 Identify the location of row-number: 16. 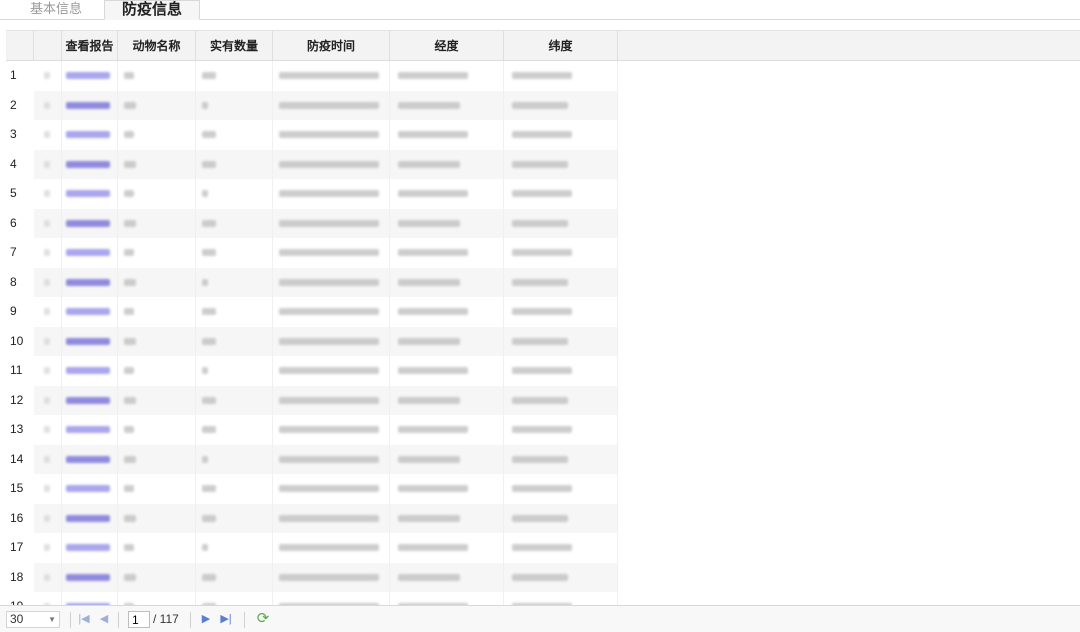
(20, 518).